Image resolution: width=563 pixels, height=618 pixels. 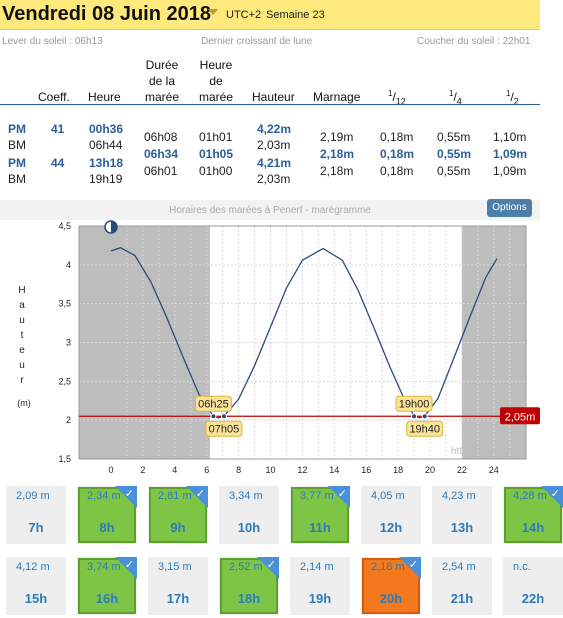 I want to click on sunrise-text: Lever du soleil : 06h13, so click(x=52, y=41).